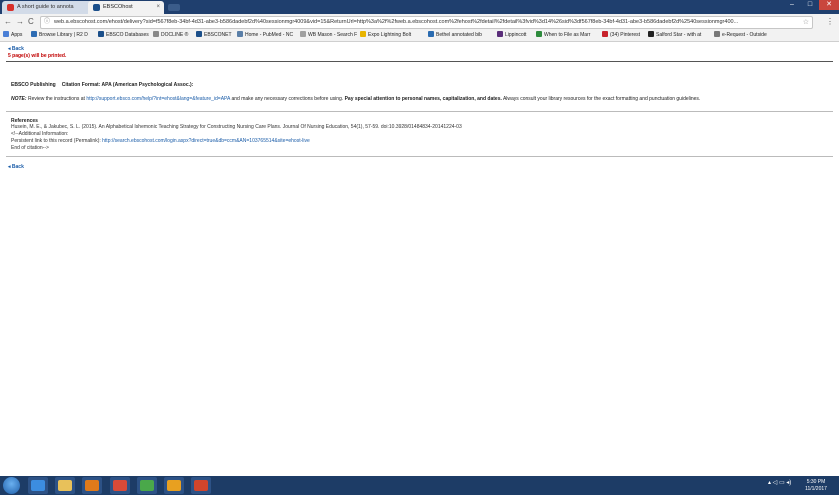 This screenshot has width=839, height=495. I want to click on reference-end: End of citation-->, so click(30, 148).